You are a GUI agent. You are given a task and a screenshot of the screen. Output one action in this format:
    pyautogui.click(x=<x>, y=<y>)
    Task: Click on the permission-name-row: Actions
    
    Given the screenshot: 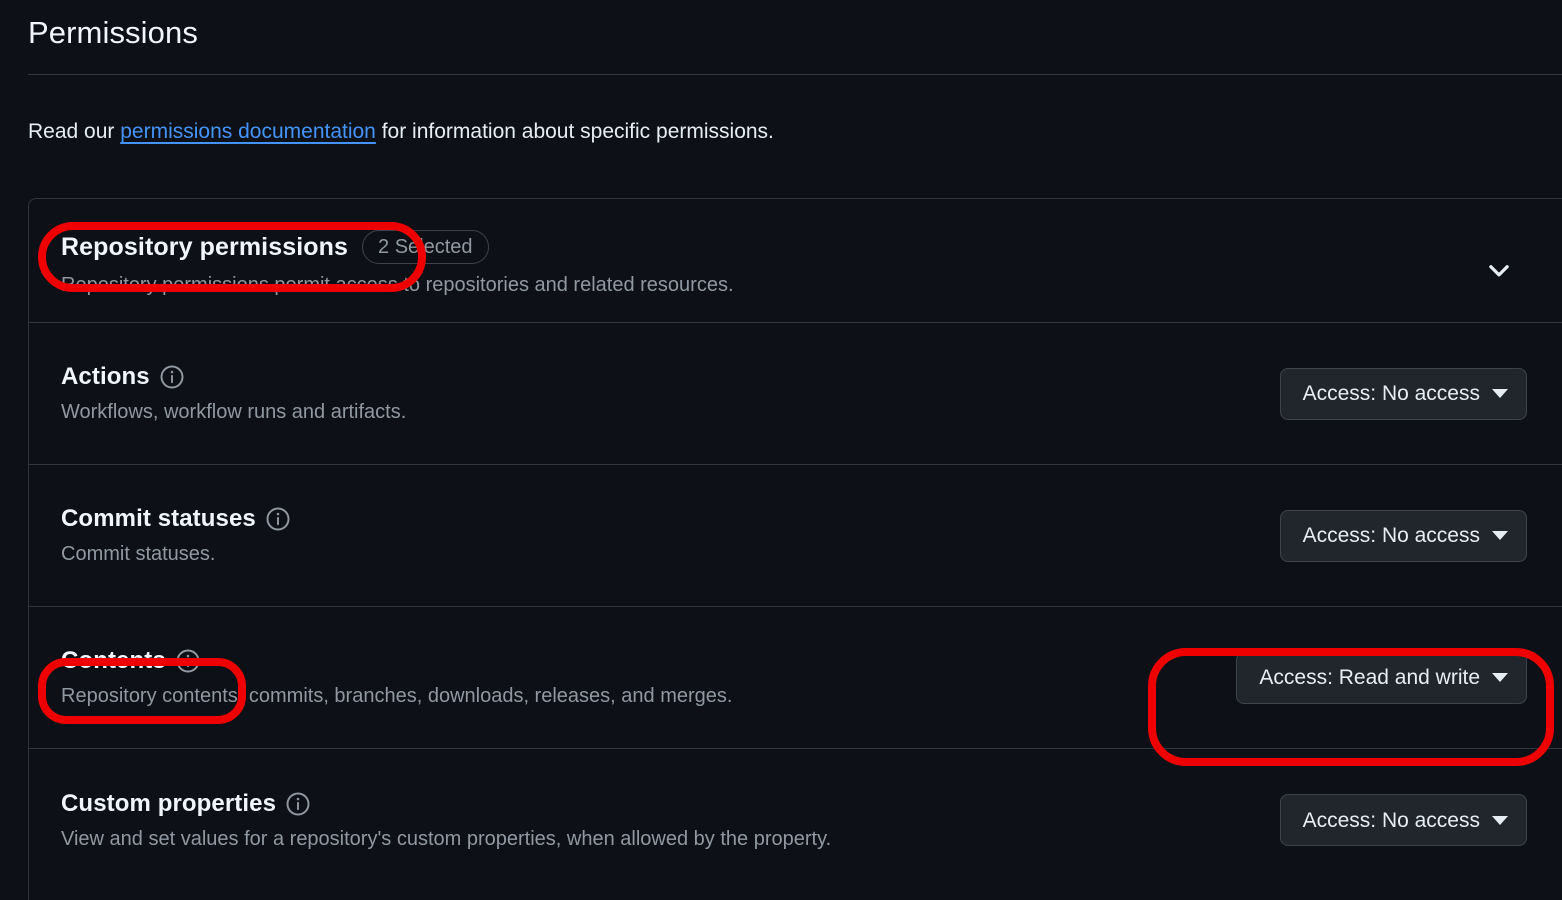 What is the action you would take?
    pyautogui.click(x=233, y=377)
    